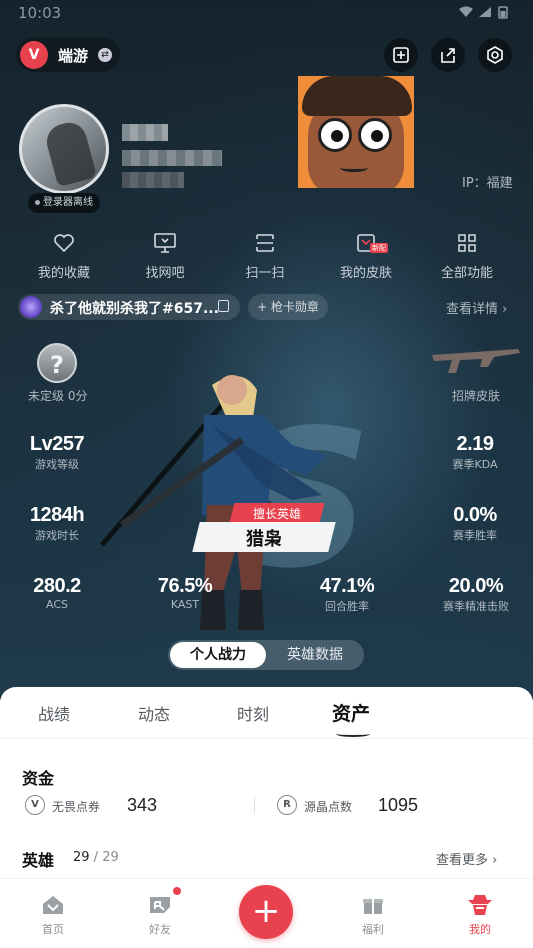 The image size is (533, 948). What do you see at coordinates (165, 243) in the screenshot?
I see `monitor-icon` at bounding box center [165, 243].